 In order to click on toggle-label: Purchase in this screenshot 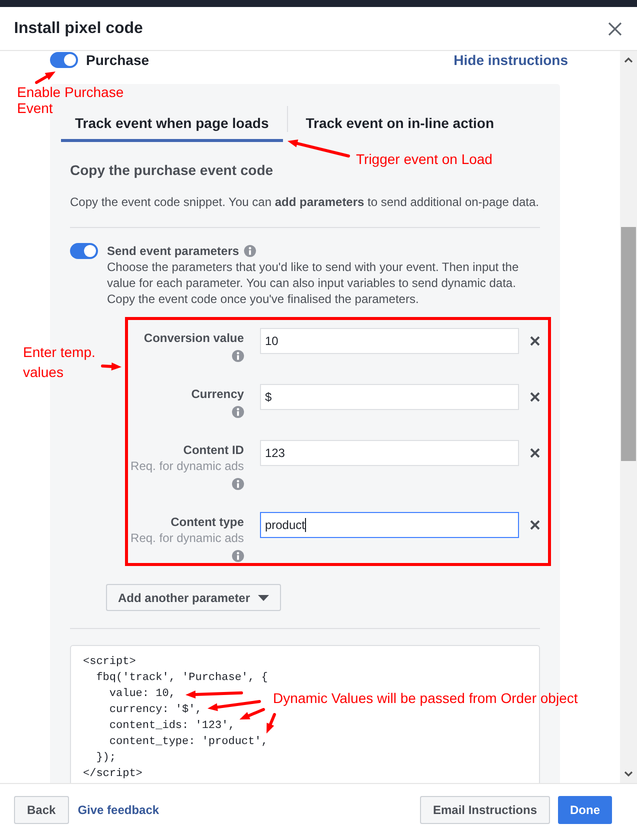, I will do `click(118, 60)`.